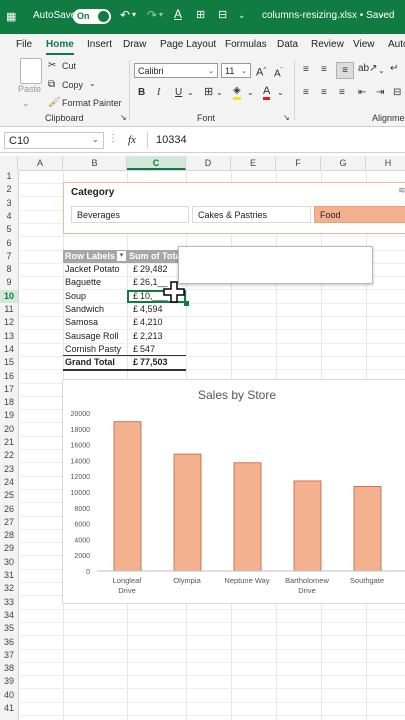 The image size is (405, 720). I want to click on row-header: 18, so click(9, 402).